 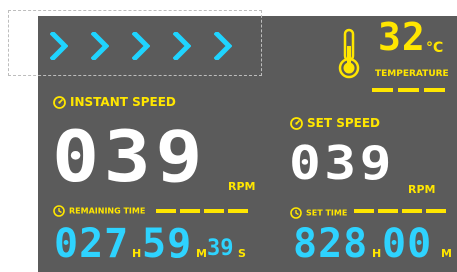 I want to click on set-speed-value: 039, so click(x=342, y=163).